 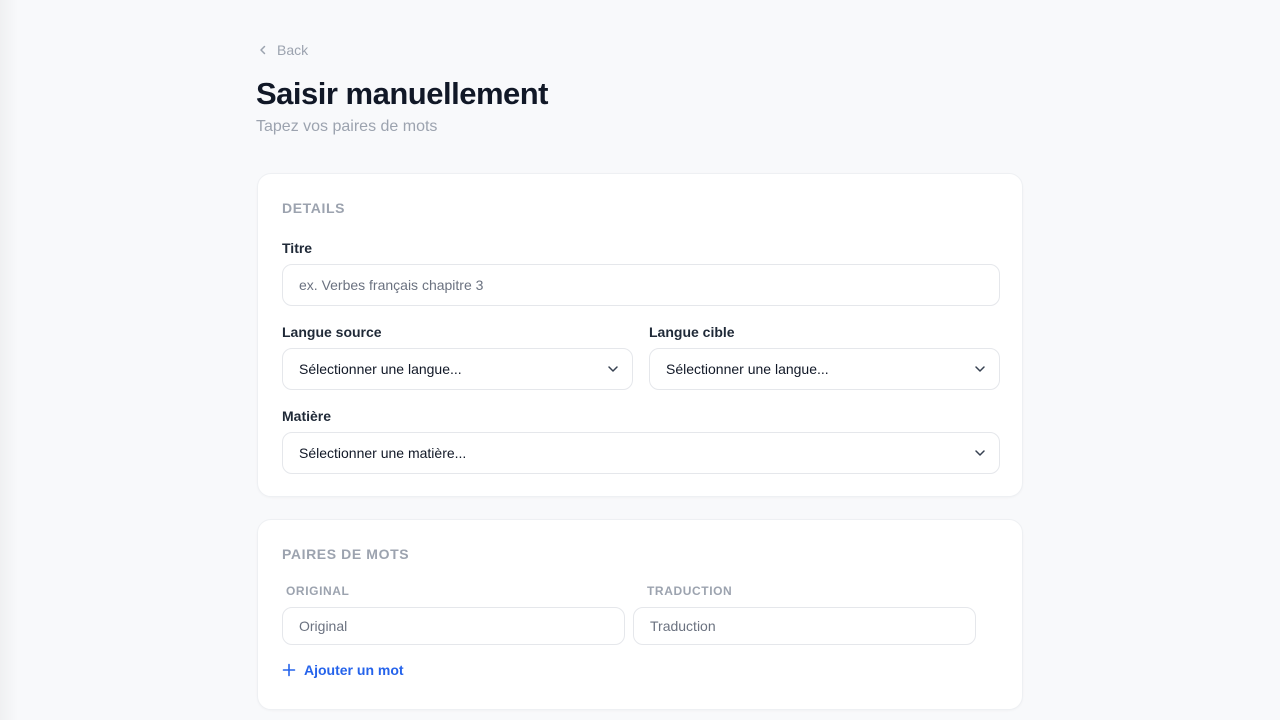 What do you see at coordinates (323, 626) in the screenshot?
I see `original-input-placeholder: Original` at bounding box center [323, 626].